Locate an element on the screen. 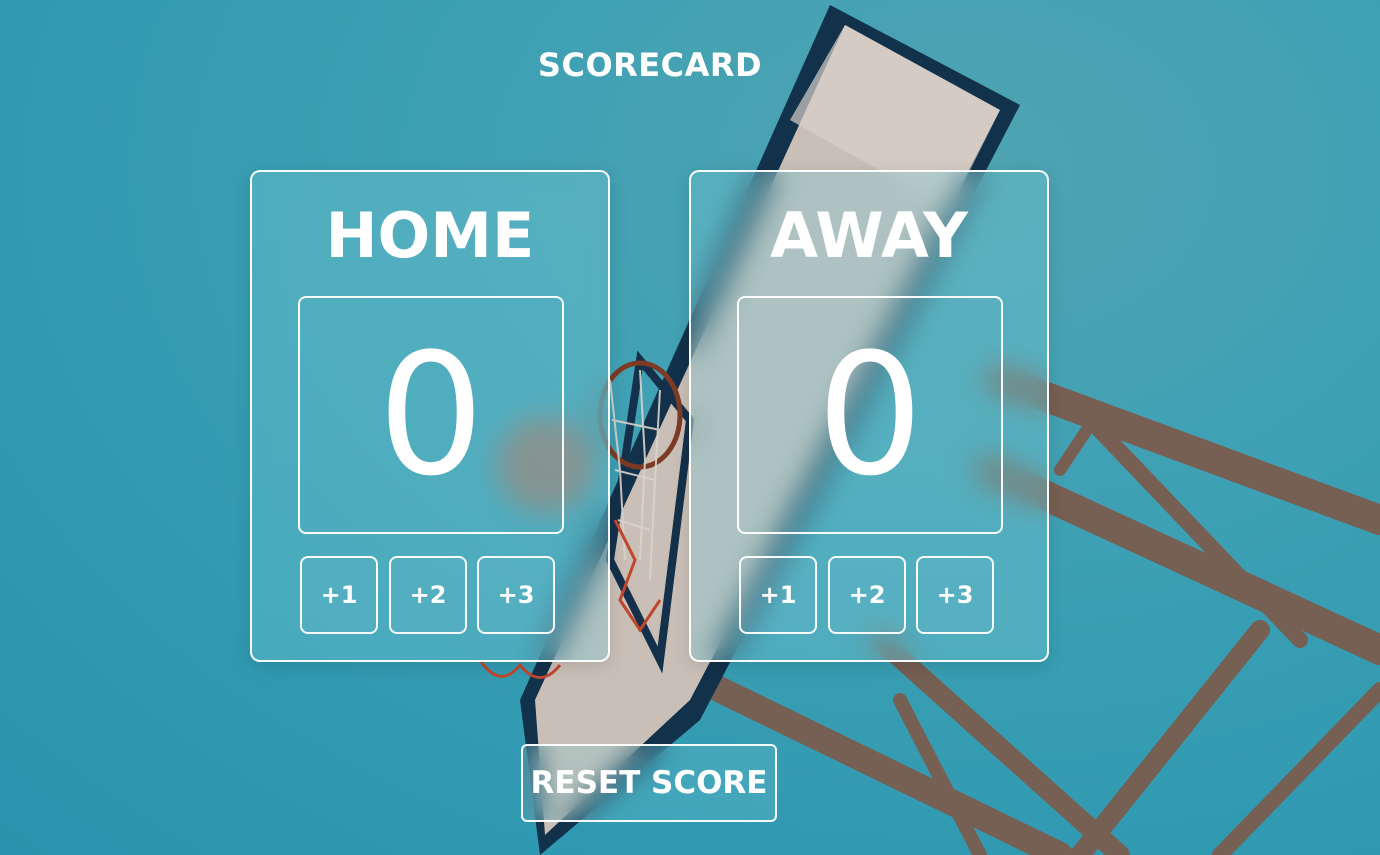 This screenshot has width=1380, height=855. away-score-value: 0 is located at coordinates (870, 415).